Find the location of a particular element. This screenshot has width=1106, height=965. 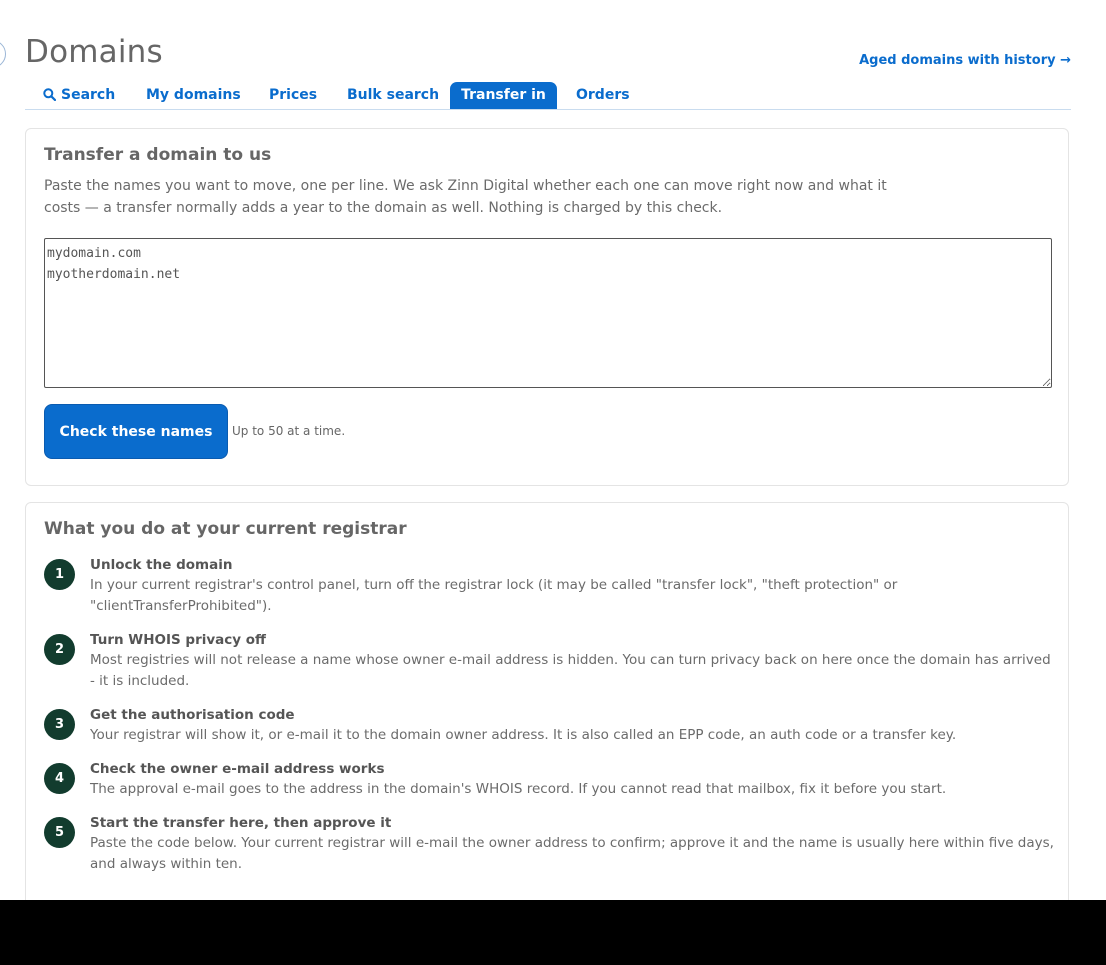

domain-names-input: mydomain.com myotherdomain.net is located at coordinates (548, 313).